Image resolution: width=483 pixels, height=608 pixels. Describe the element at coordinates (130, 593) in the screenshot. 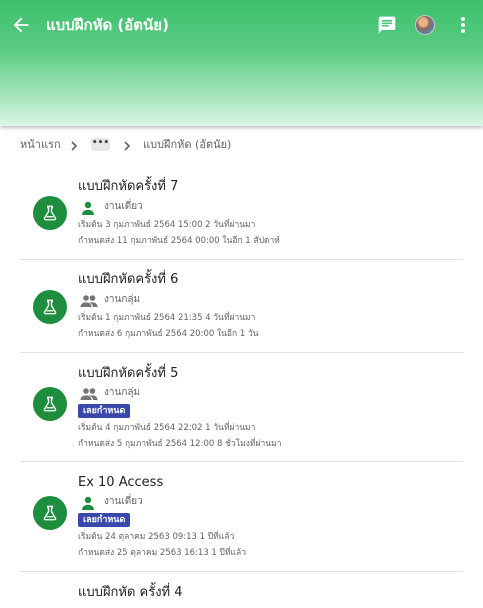

I see `assignment-title: แบบฝึกหัด ครั้งที่ 4` at that location.